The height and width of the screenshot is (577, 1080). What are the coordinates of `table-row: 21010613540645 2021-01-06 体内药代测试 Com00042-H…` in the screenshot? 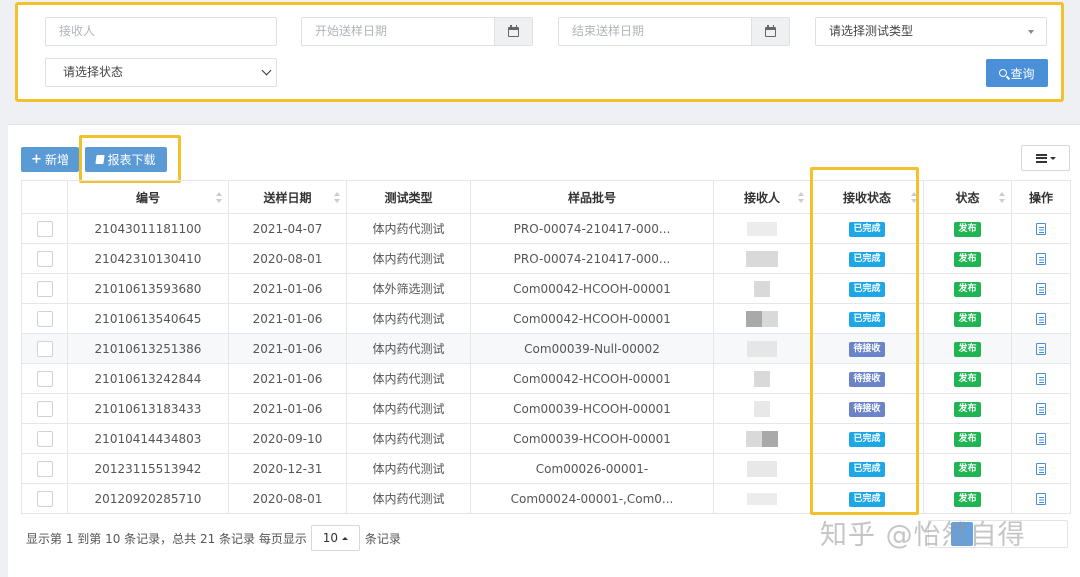 It's located at (546, 318).